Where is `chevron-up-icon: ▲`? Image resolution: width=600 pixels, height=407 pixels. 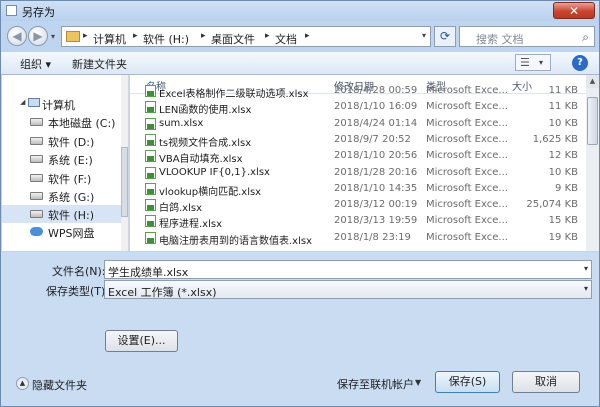 chevron-up-icon: ▲ is located at coordinates (22, 383).